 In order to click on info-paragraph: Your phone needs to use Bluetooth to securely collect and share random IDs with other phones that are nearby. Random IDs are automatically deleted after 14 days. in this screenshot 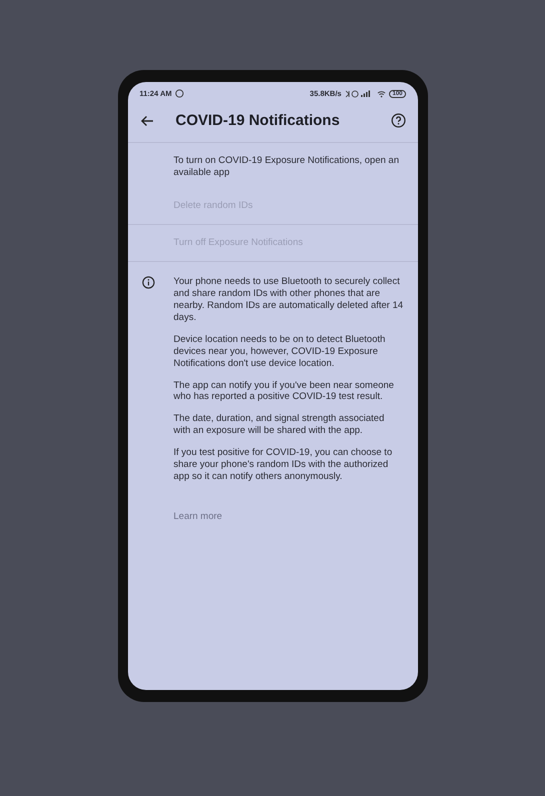, I will do `click(289, 300)`.